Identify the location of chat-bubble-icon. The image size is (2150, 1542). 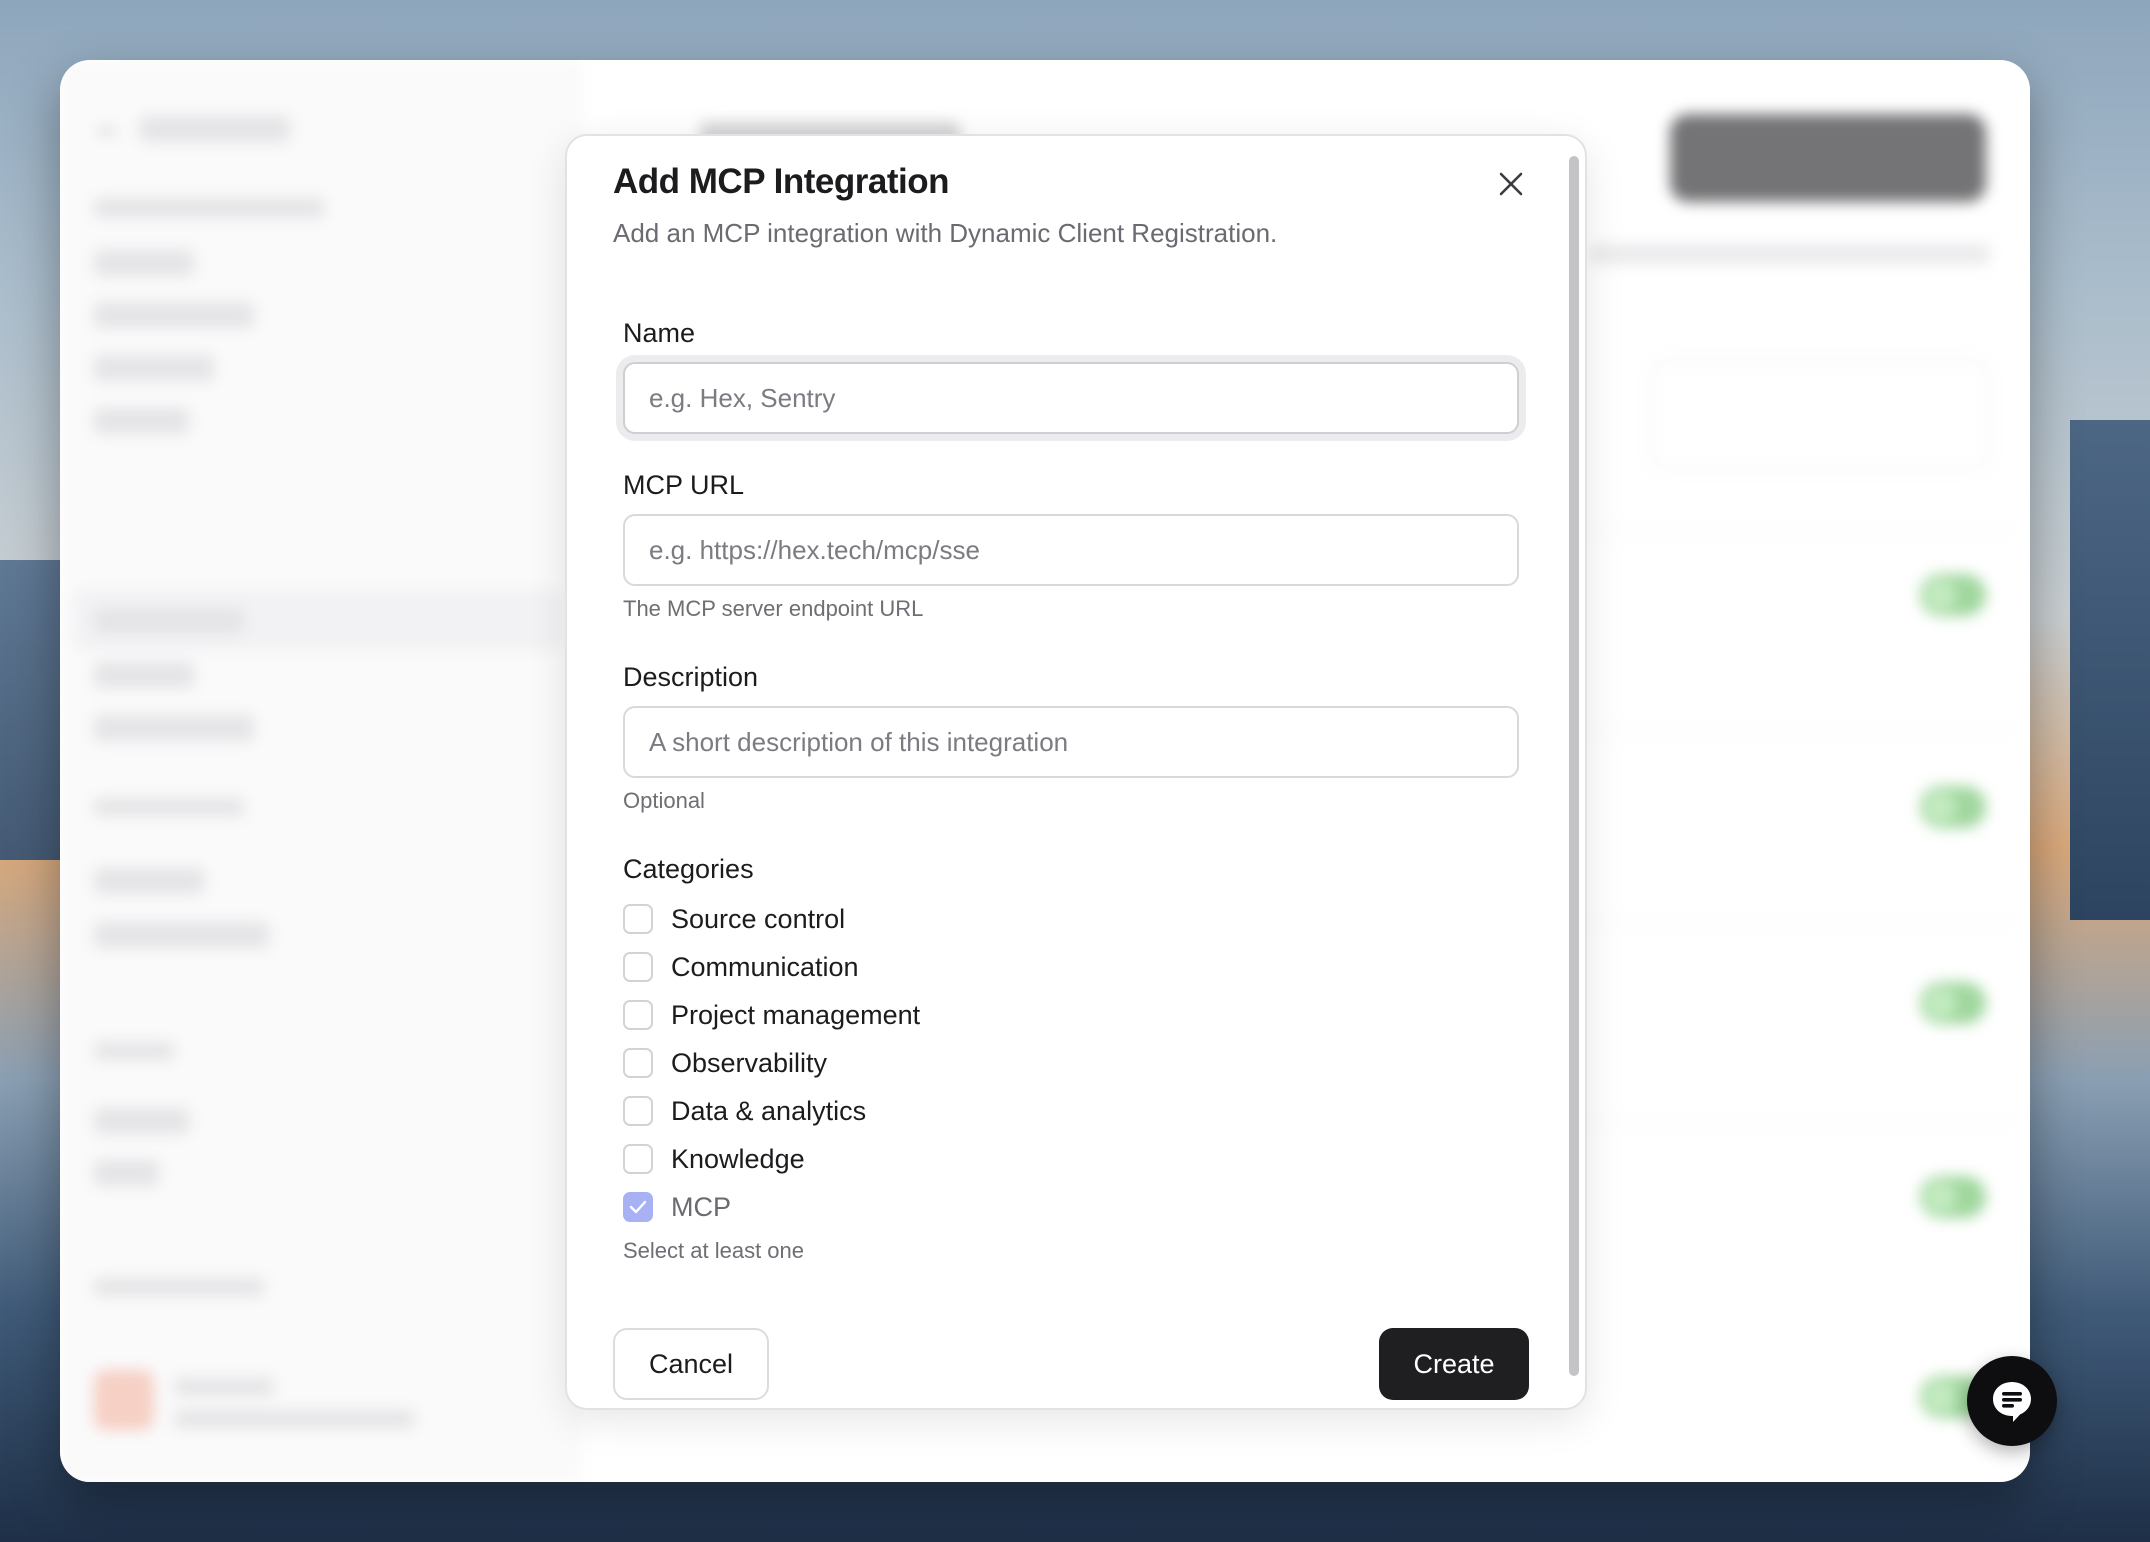
(2012, 1402).